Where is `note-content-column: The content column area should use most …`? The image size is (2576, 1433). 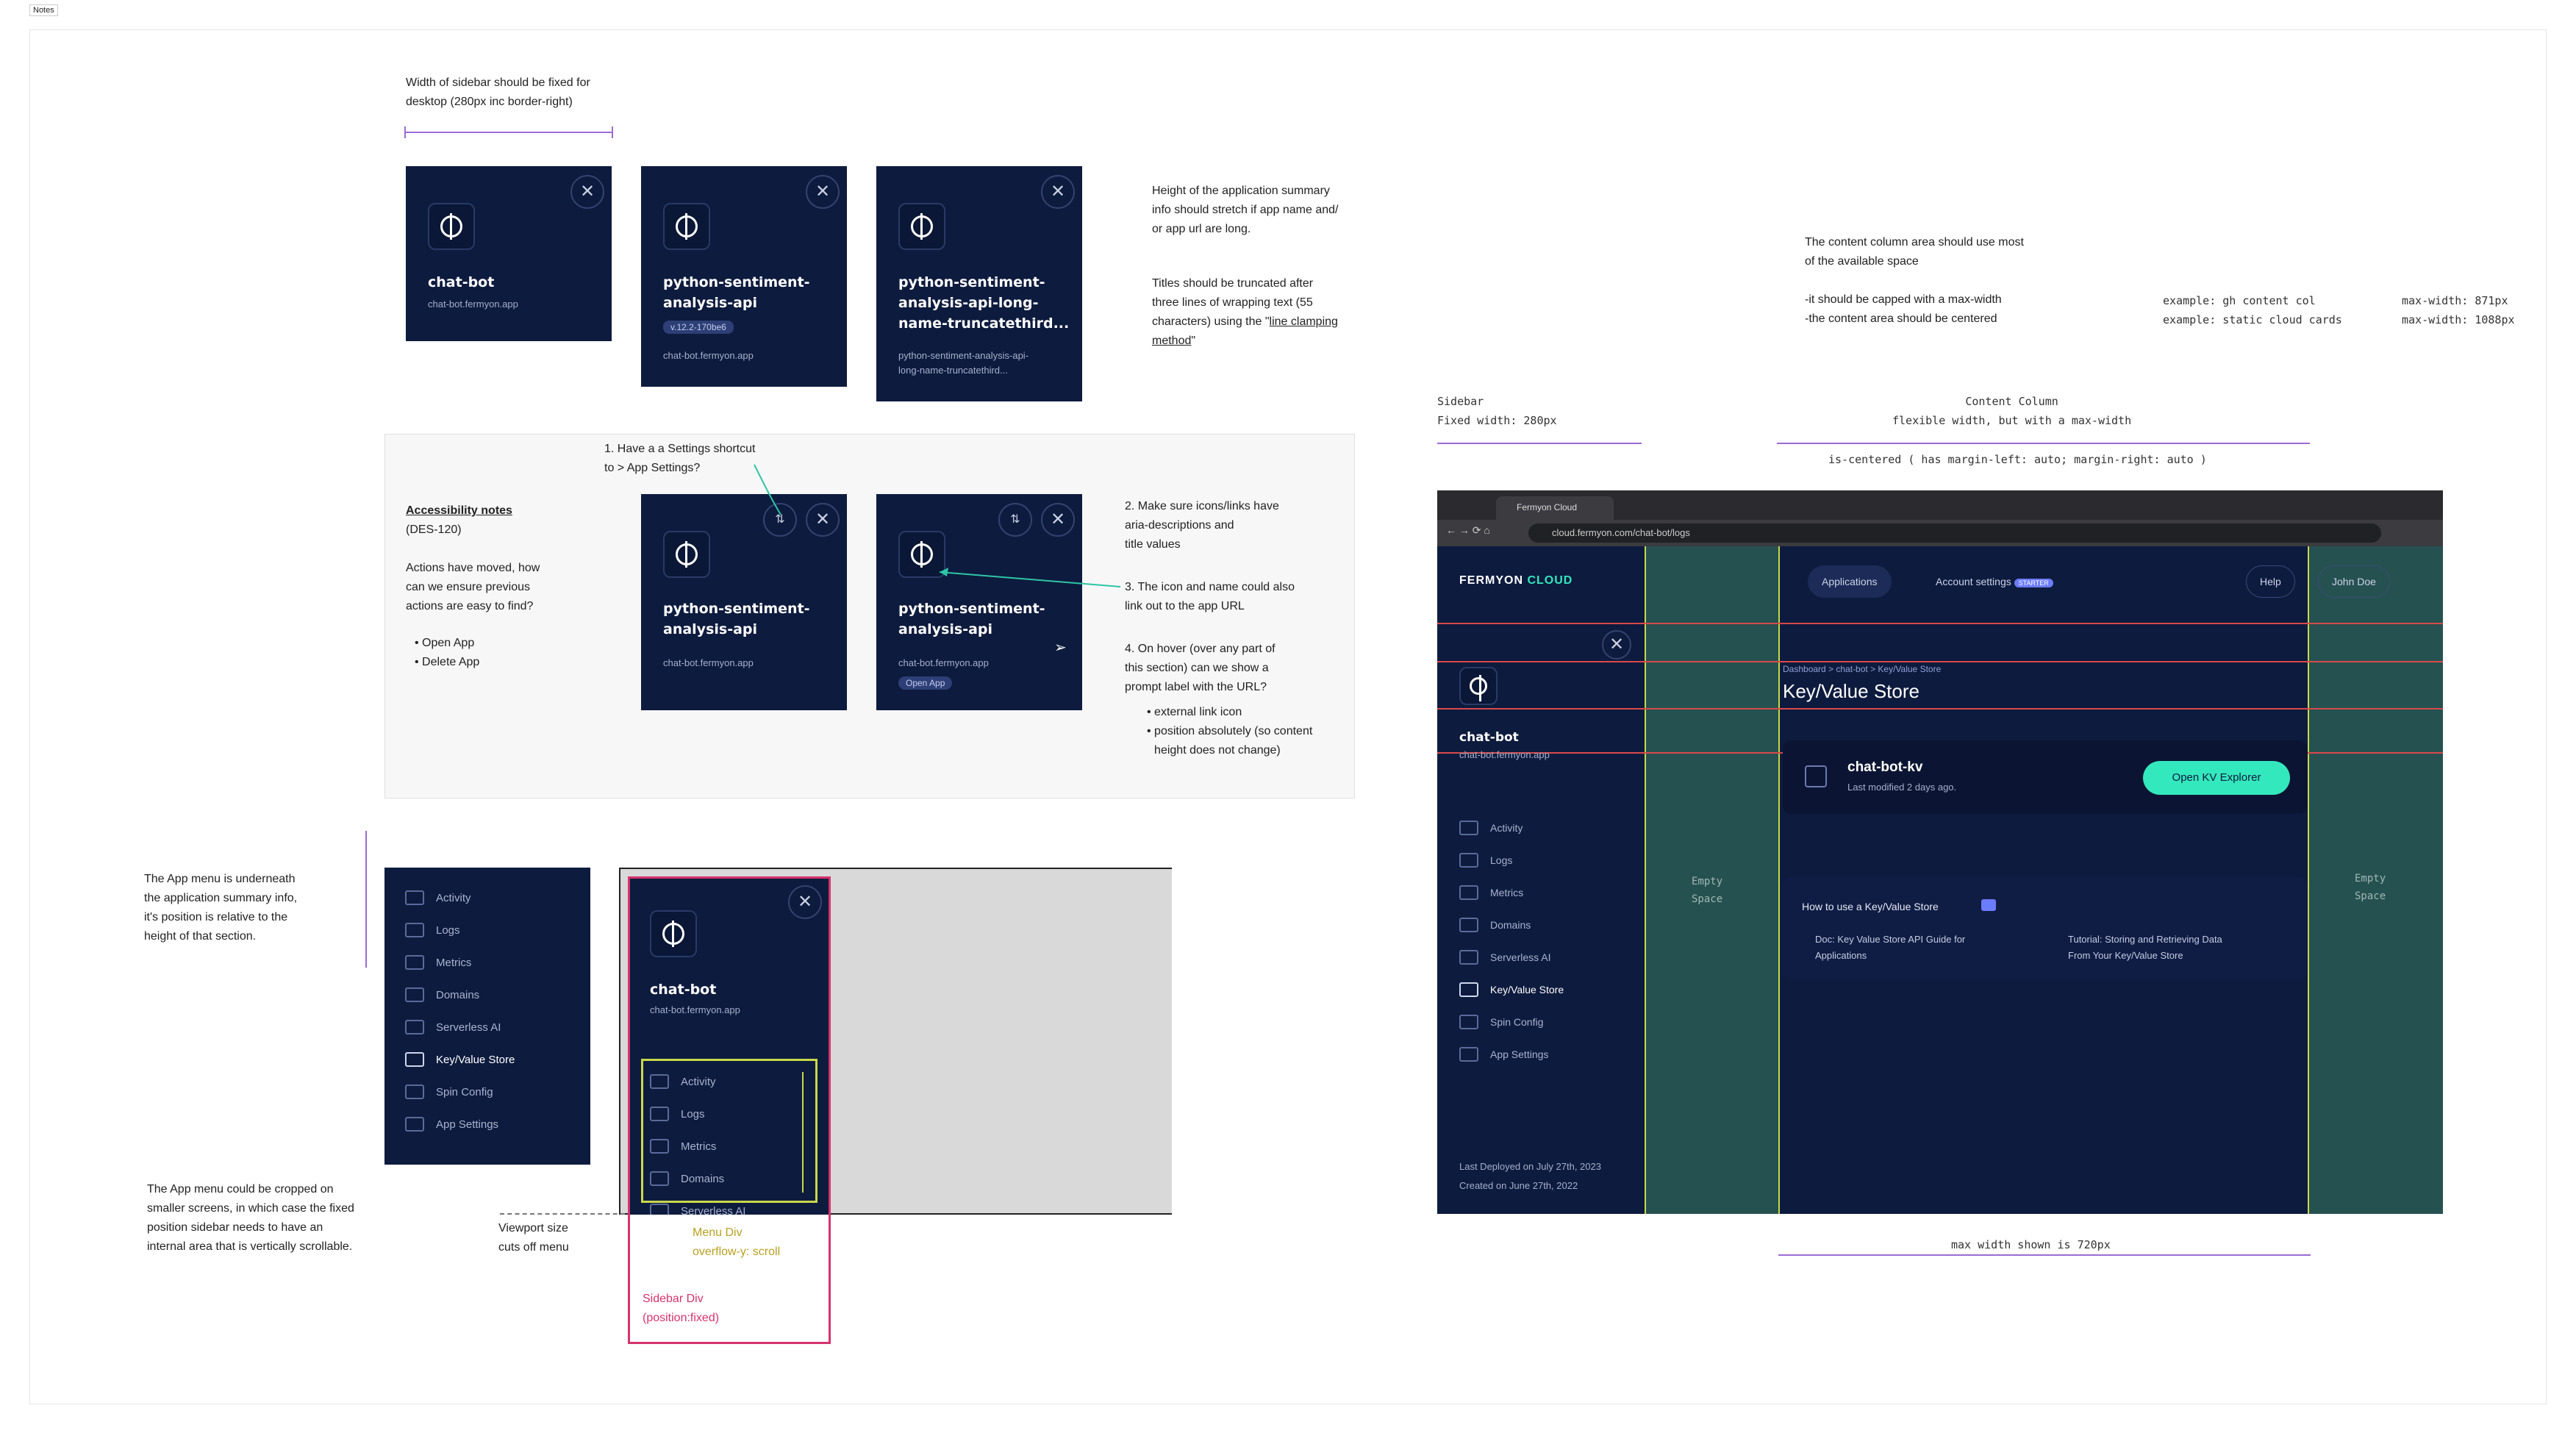 note-content-column: The content column area should use most … is located at coordinates (1914, 252).